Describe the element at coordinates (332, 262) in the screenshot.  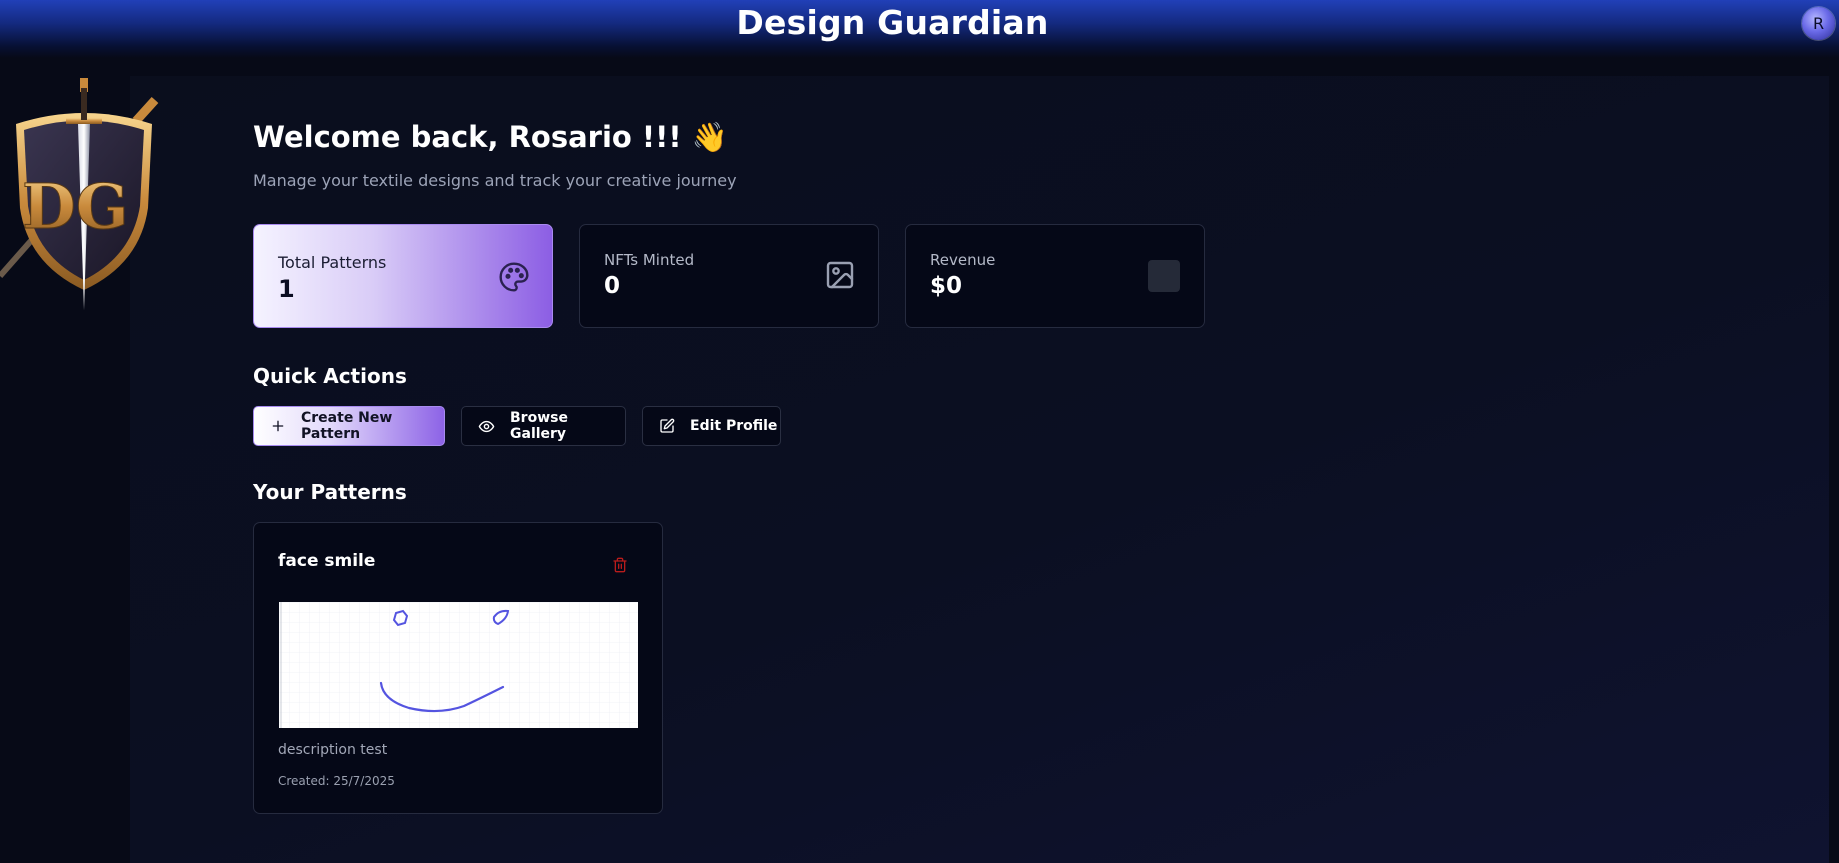
I see `stat-label: Total Patterns` at that location.